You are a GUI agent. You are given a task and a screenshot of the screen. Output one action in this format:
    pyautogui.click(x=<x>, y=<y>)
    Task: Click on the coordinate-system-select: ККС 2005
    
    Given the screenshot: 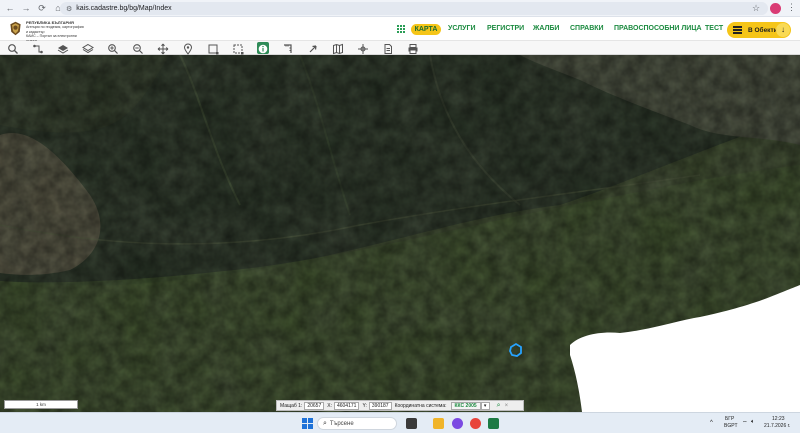 What is the action you would take?
    pyautogui.click(x=465, y=405)
    